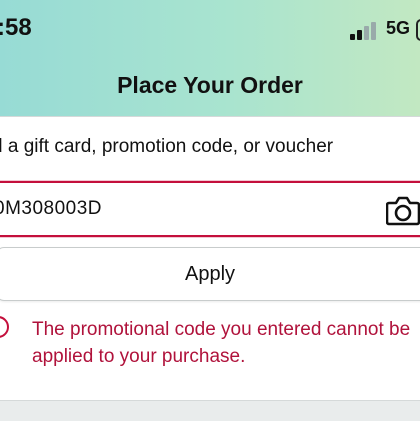 This screenshot has width=420, height=421. Describe the element at coordinates (403, 210) in the screenshot. I see `camera-icon` at that location.